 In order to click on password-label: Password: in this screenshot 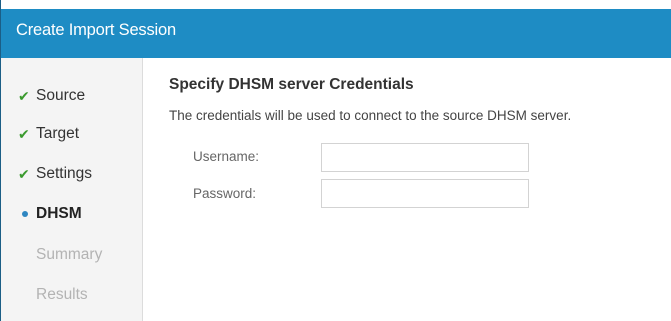, I will do `click(225, 193)`.